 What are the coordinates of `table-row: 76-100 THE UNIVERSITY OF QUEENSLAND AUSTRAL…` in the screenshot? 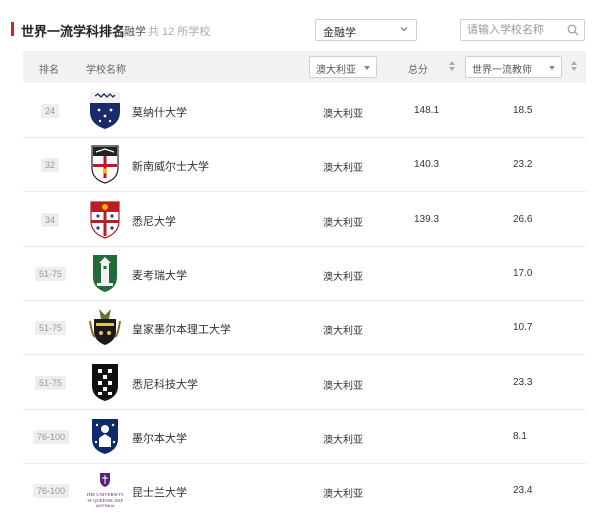 It's located at (304, 490).